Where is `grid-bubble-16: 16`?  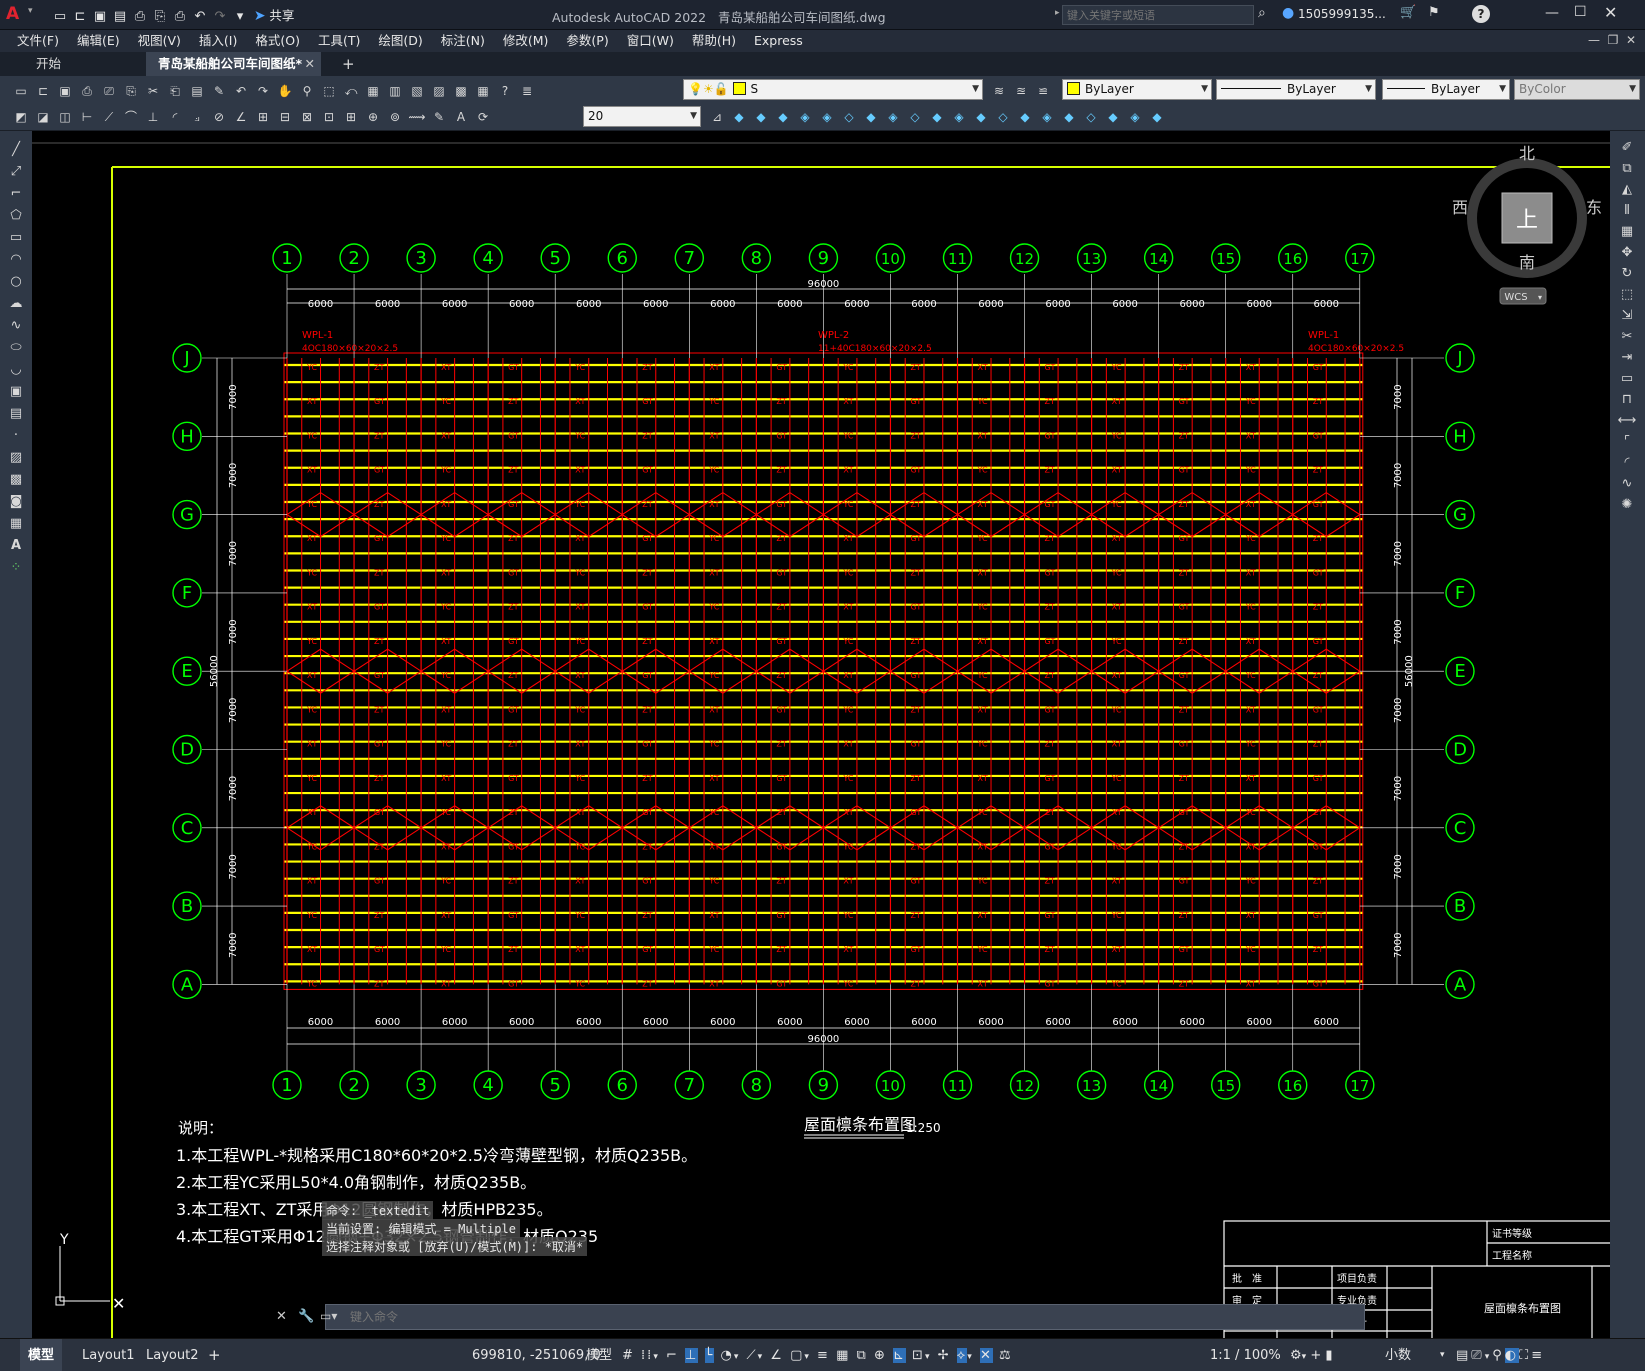 grid-bubble-16: 16 is located at coordinates (1293, 1085).